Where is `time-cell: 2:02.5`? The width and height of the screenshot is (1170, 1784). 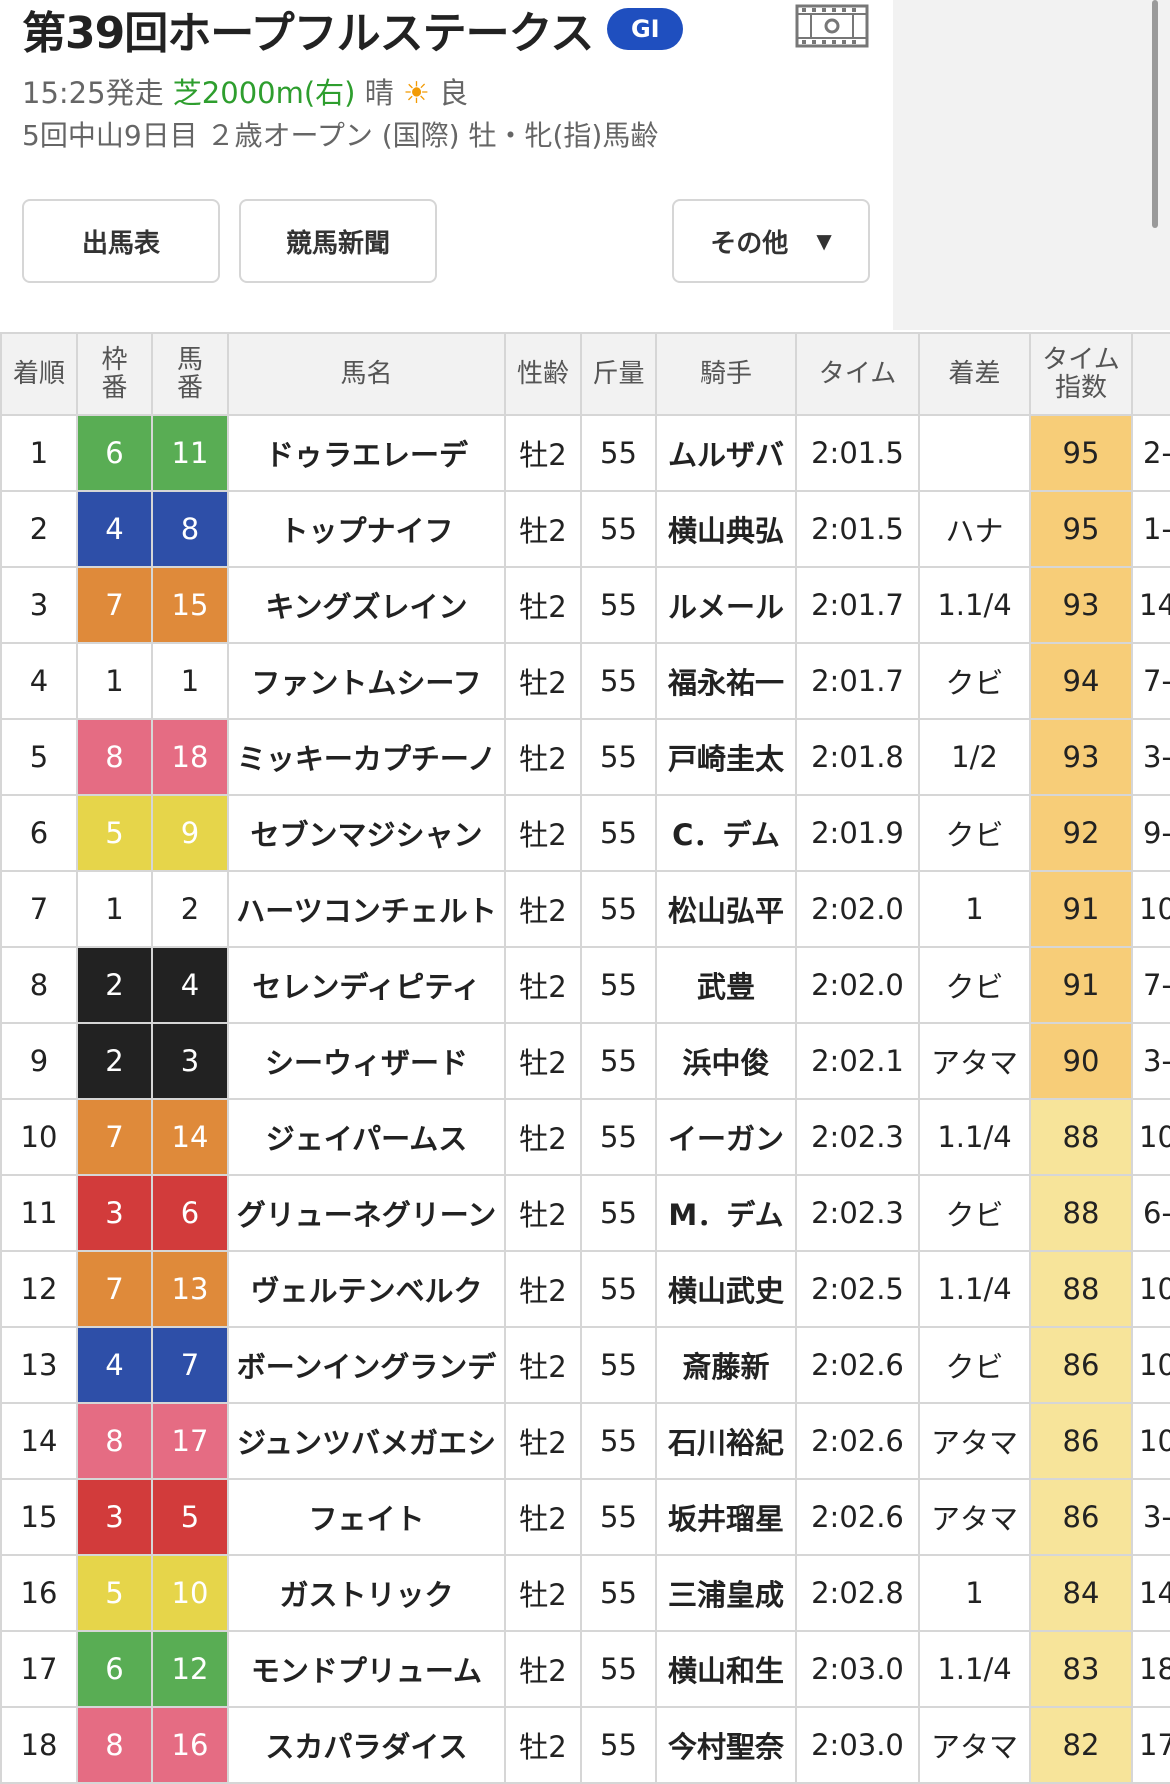 time-cell: 2:02.5 is located at coordinates (857, 1289).